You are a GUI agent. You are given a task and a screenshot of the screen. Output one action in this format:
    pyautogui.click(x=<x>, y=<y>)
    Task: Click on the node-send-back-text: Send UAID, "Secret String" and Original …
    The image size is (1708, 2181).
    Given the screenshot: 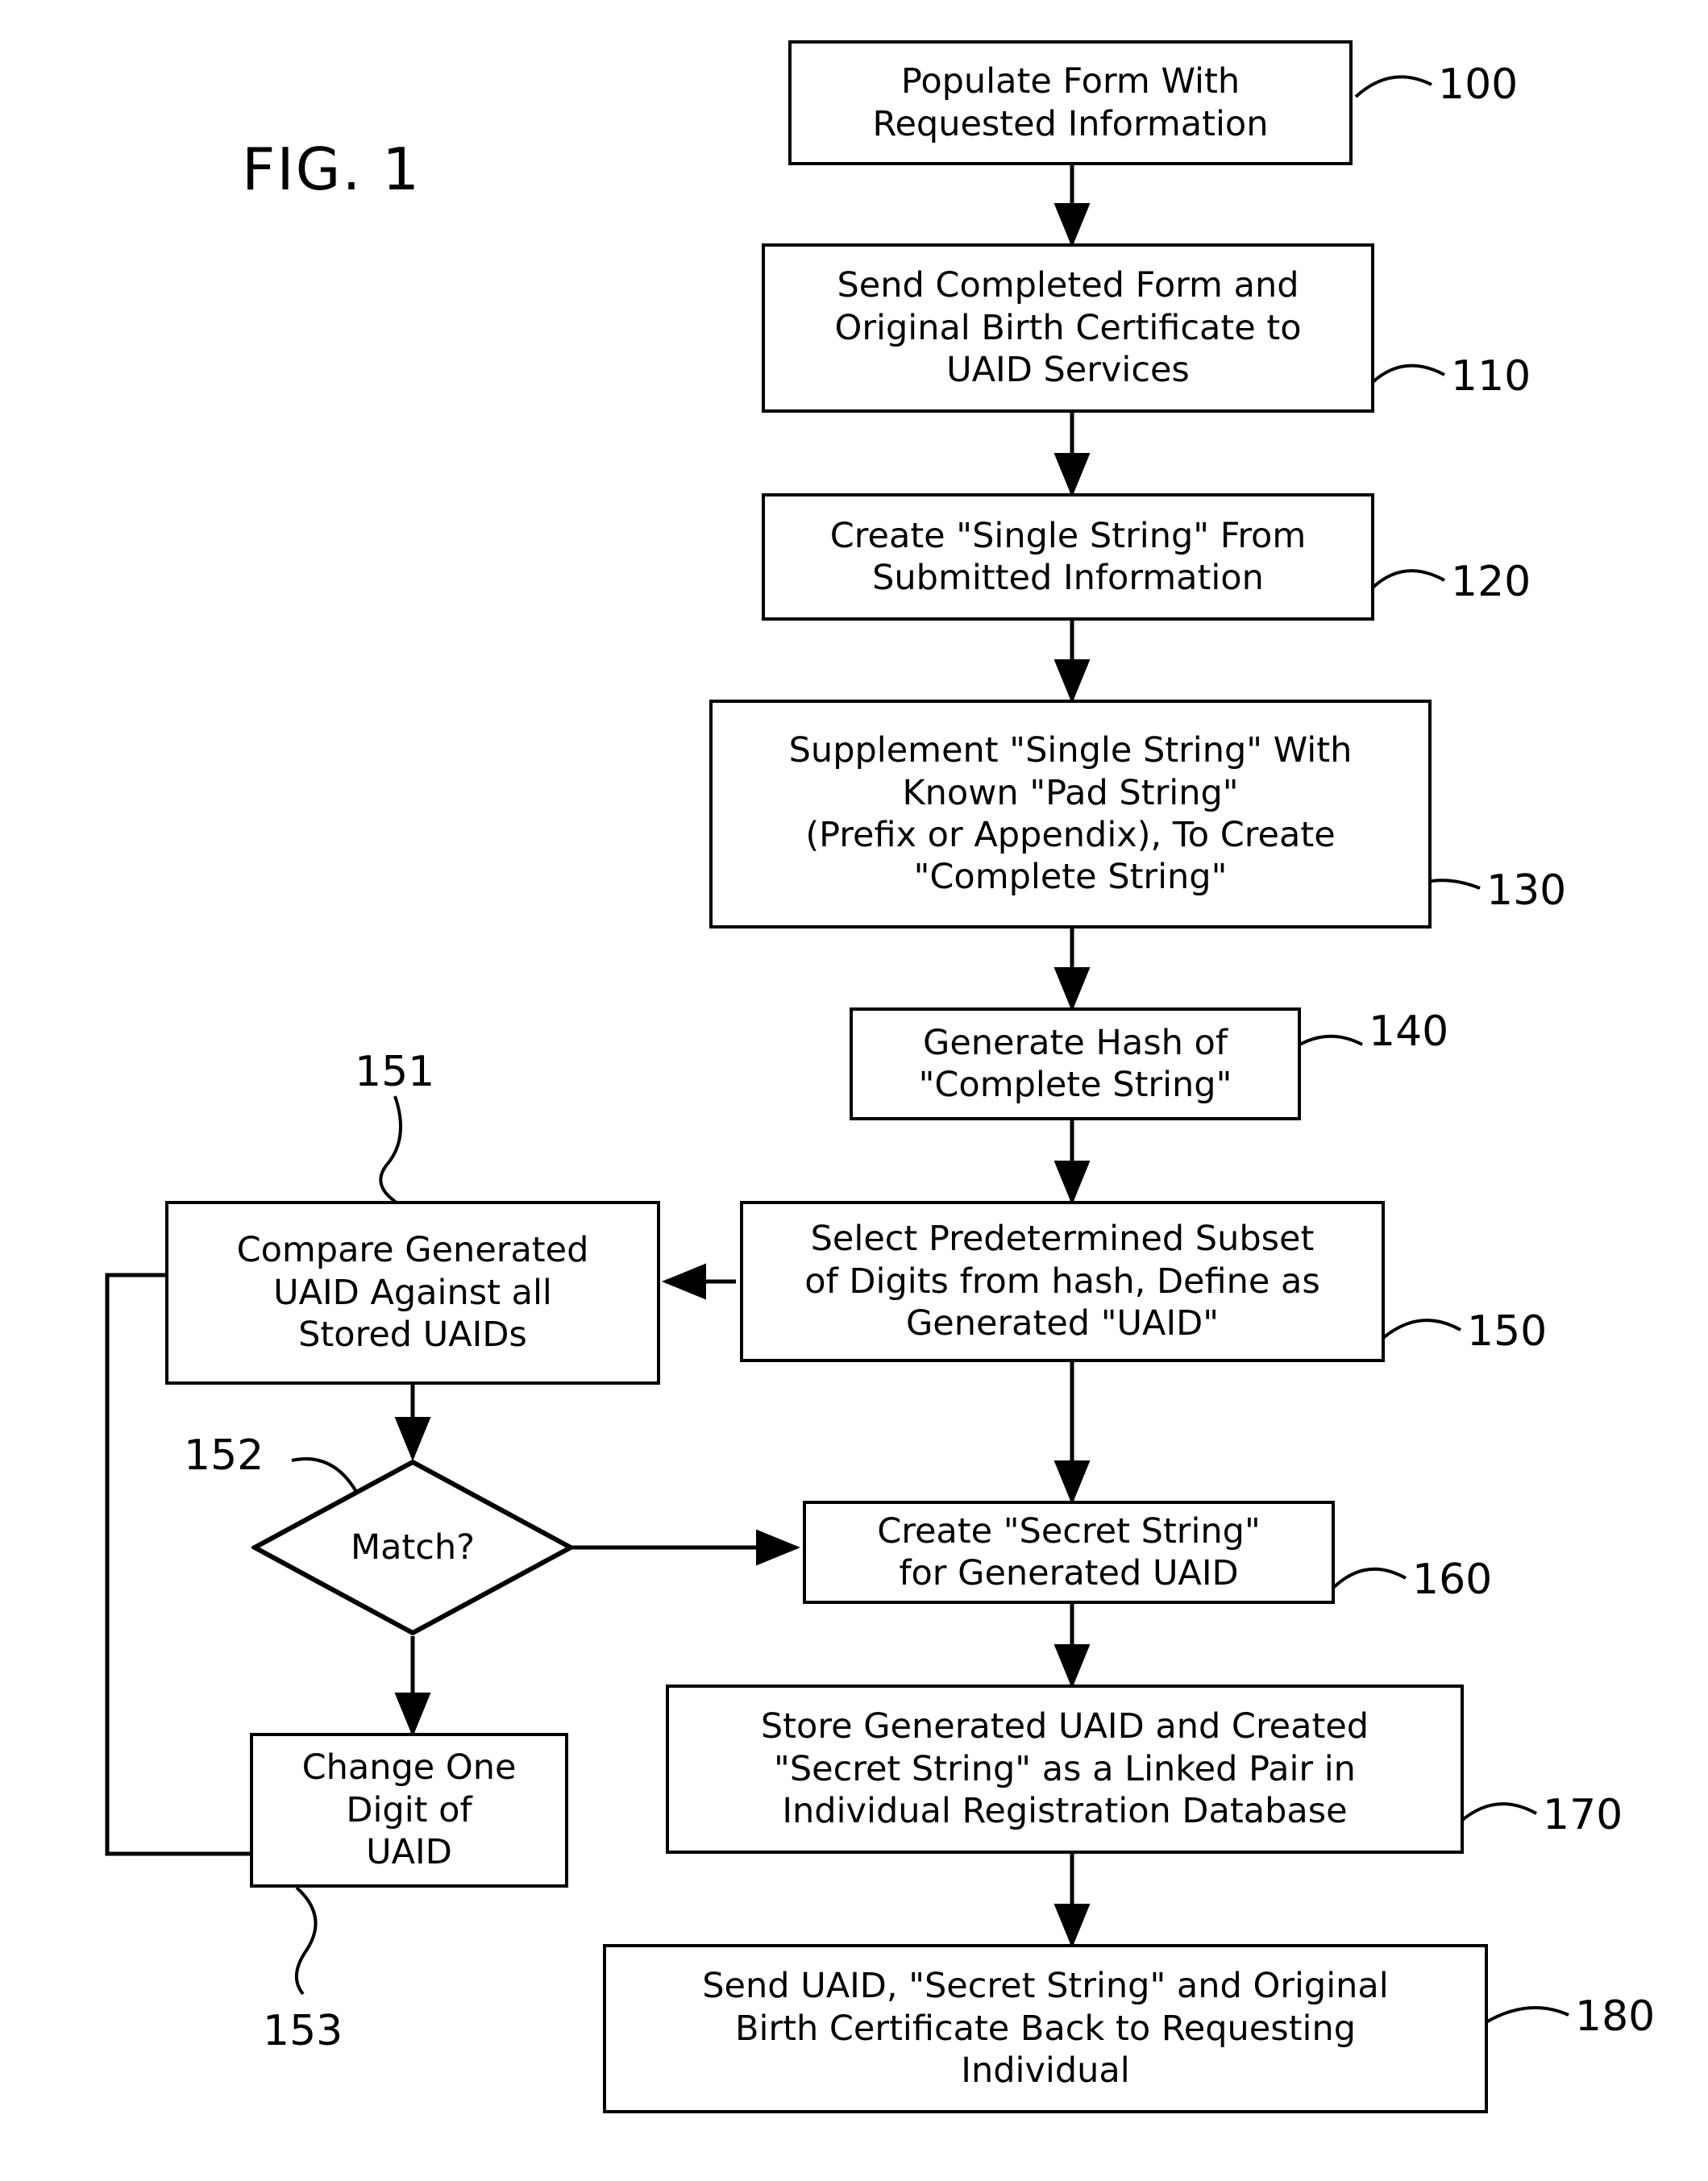 What is the action you would take?
    pyautogui.click(x=1045, y=2029)
    